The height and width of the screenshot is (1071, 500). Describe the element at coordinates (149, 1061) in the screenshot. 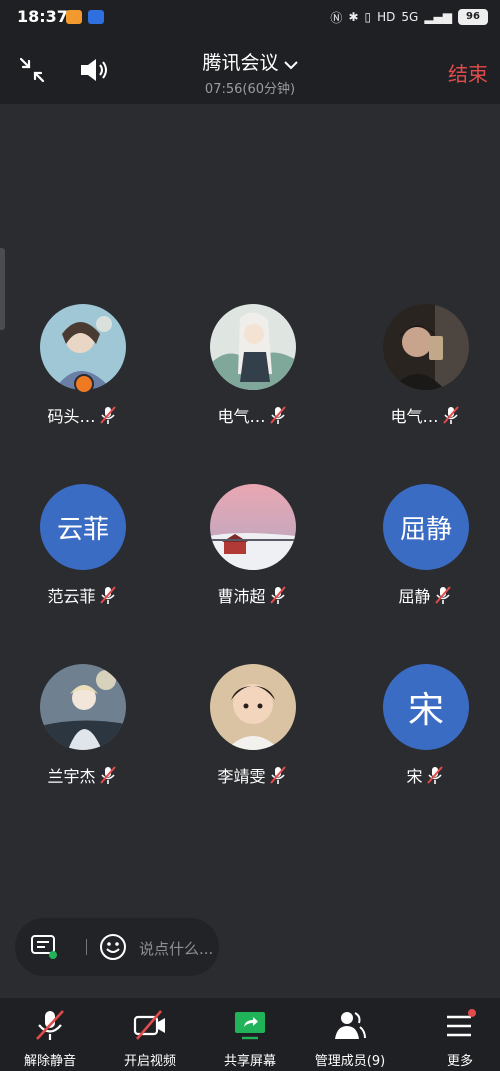

I see `start-video-label: 开启视频` at that location.